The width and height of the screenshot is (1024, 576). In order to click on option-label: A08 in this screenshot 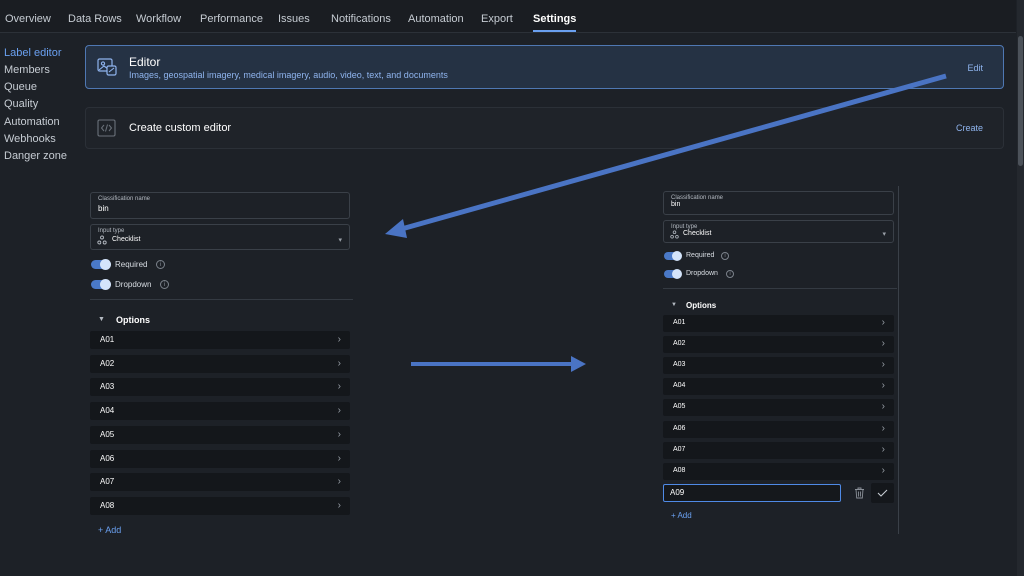, I will do `click(679, 470)`.